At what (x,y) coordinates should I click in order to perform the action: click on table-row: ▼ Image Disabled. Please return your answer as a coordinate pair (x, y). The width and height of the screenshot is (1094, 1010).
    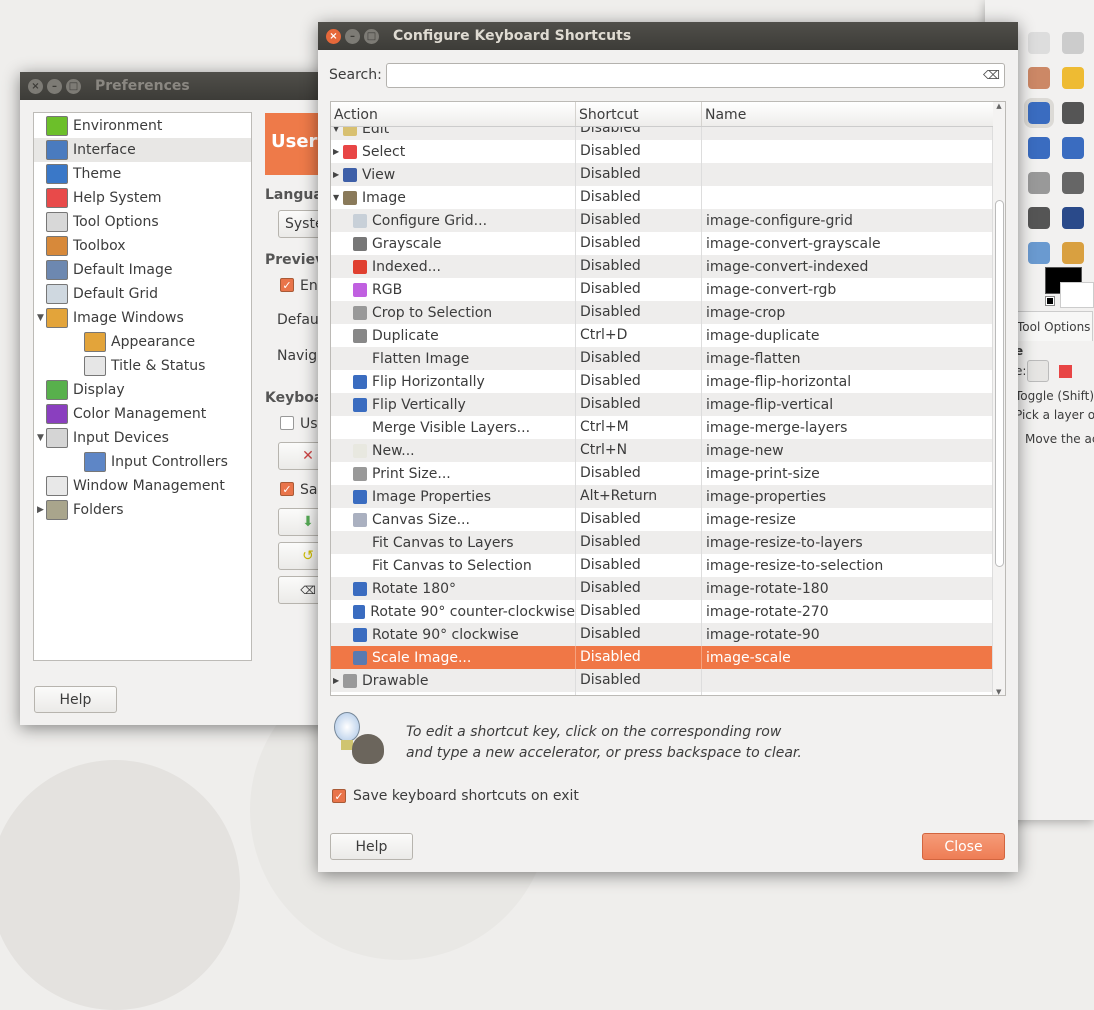
    Looking at the image, I should click on (662, 197).